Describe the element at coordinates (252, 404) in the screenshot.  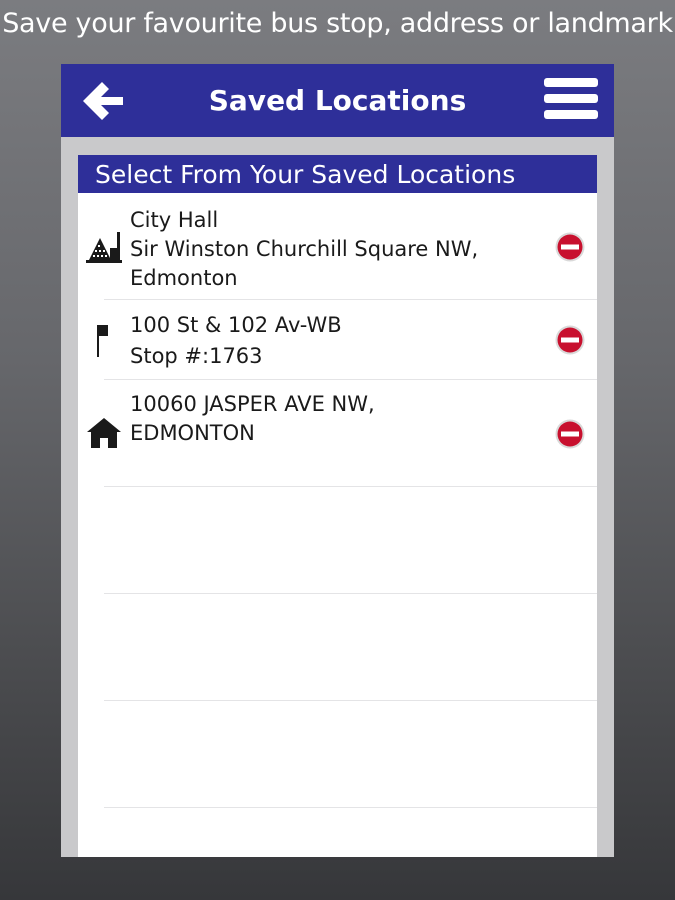
I see `address-line: 10060 JASPER AVE NW,` at that location.